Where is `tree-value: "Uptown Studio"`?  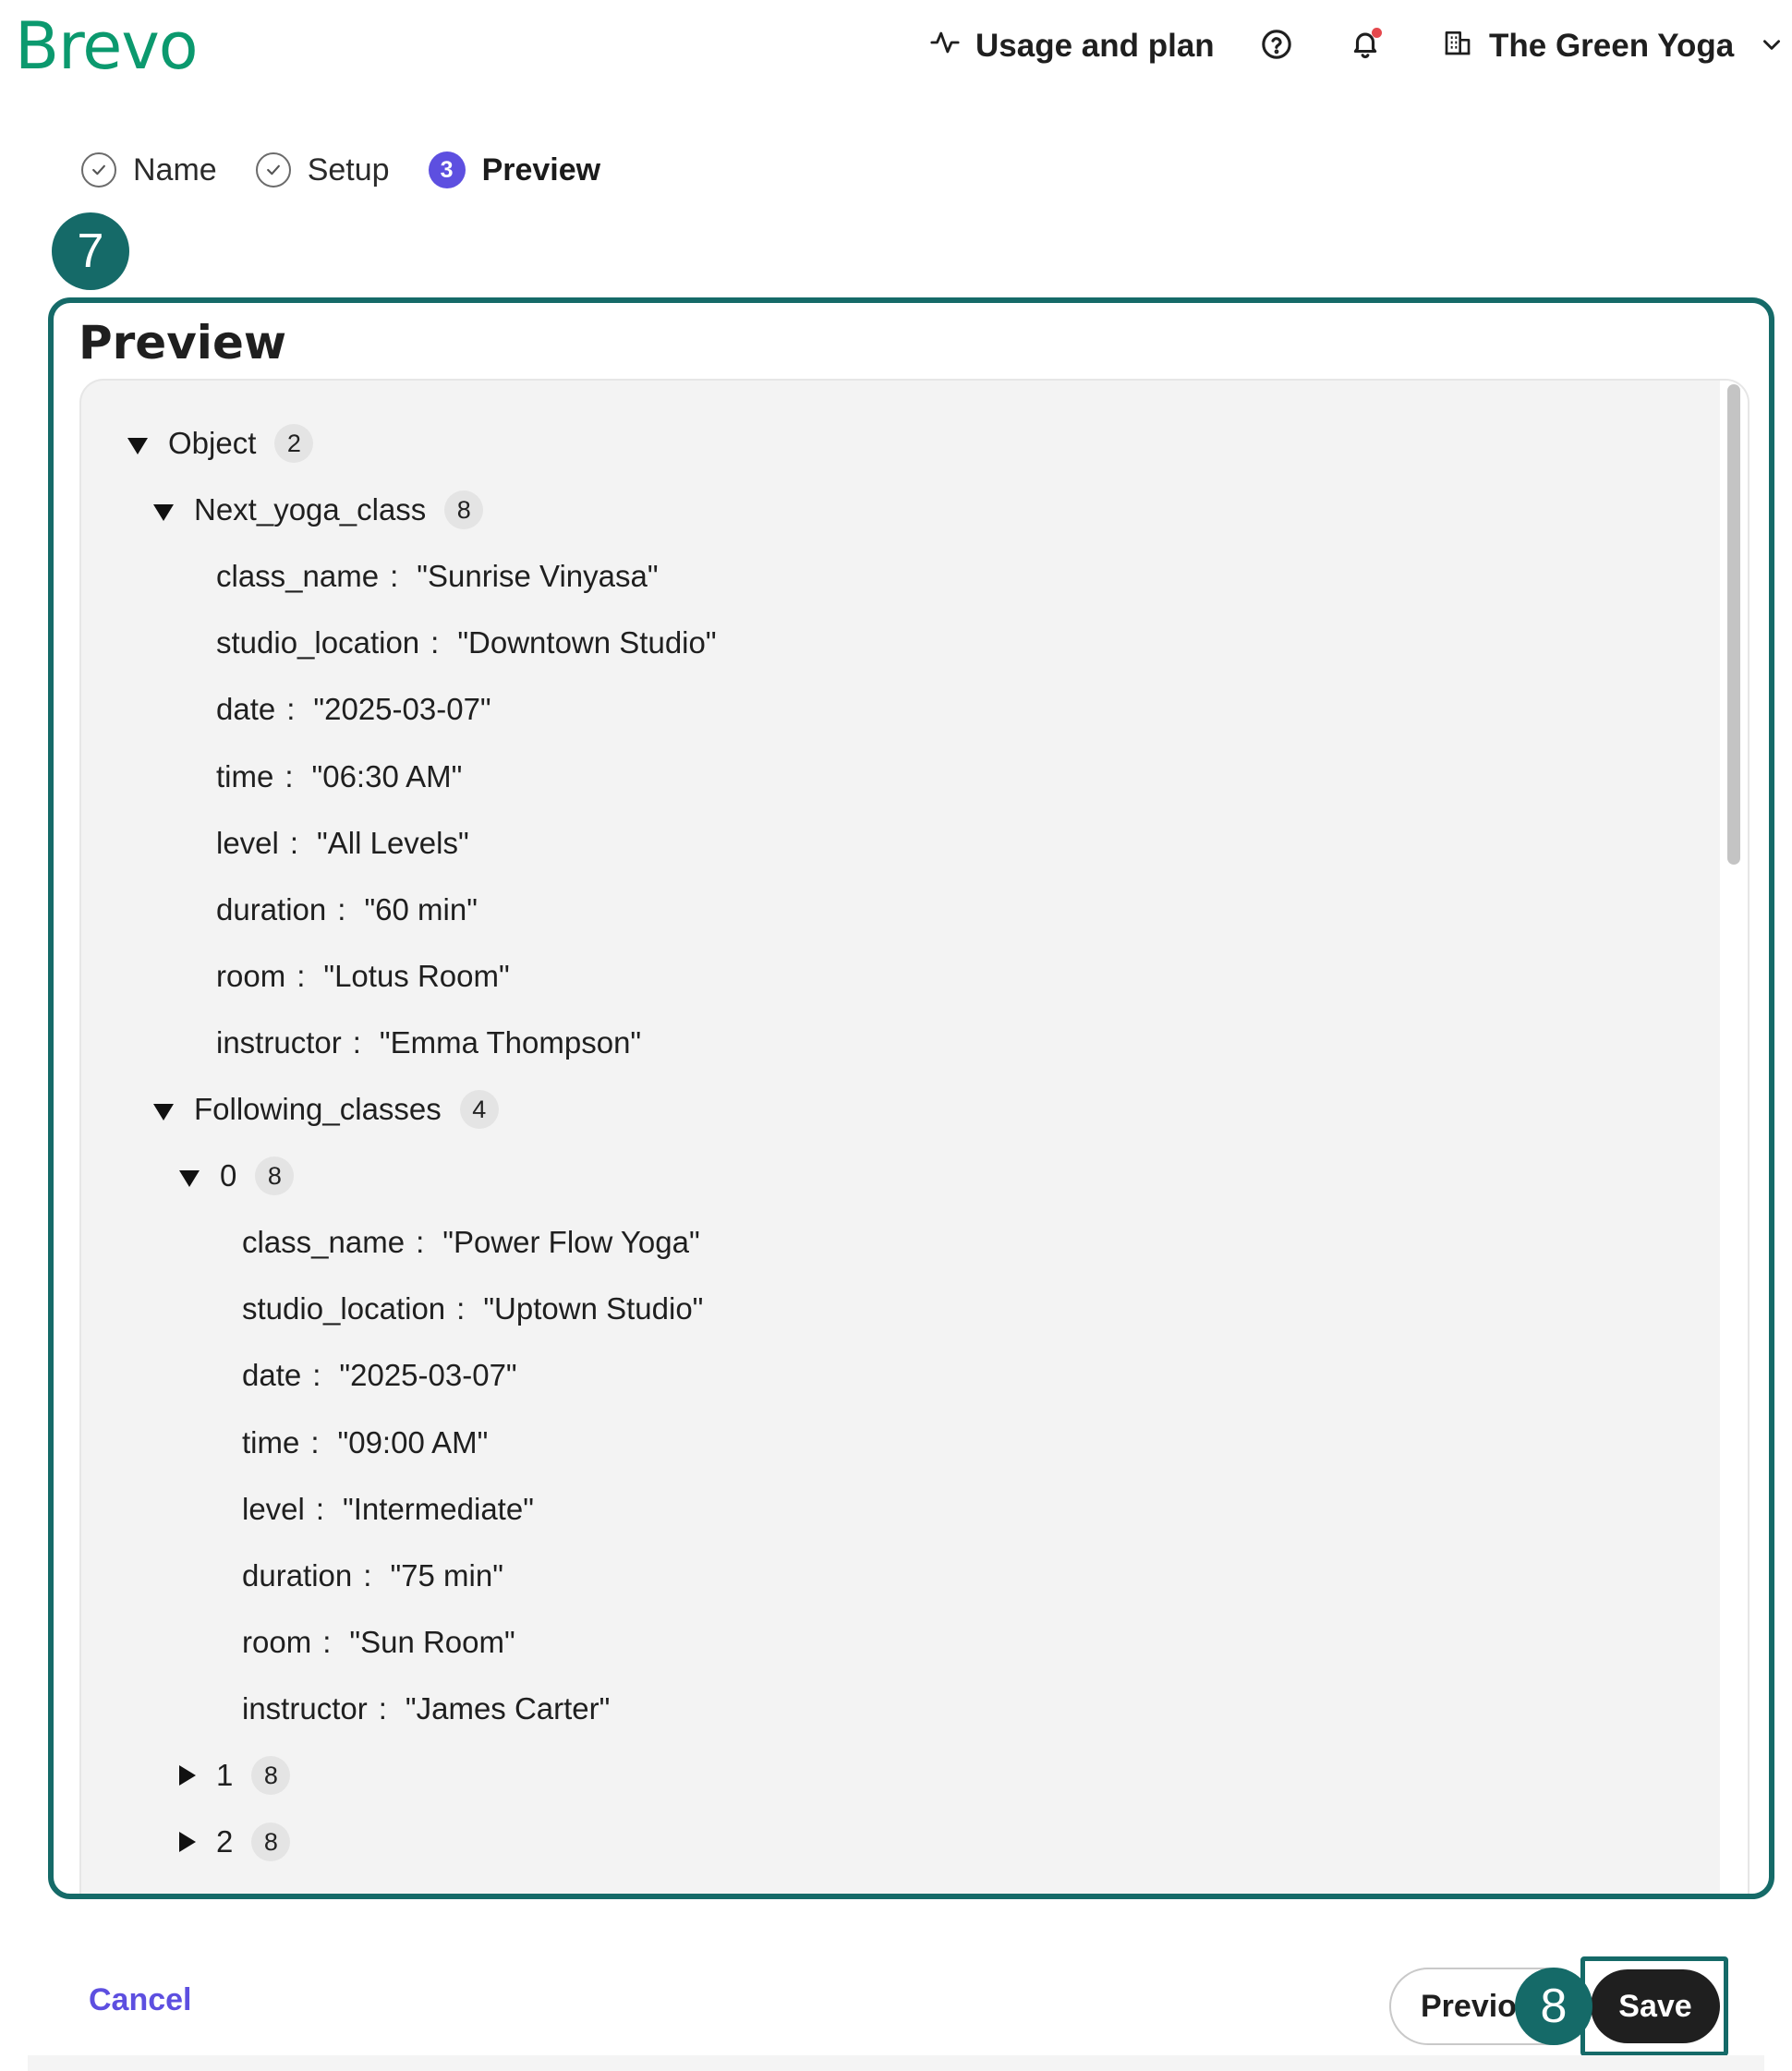 tree-value: "Uptown Studio" is located at coordinates (594, 1308).